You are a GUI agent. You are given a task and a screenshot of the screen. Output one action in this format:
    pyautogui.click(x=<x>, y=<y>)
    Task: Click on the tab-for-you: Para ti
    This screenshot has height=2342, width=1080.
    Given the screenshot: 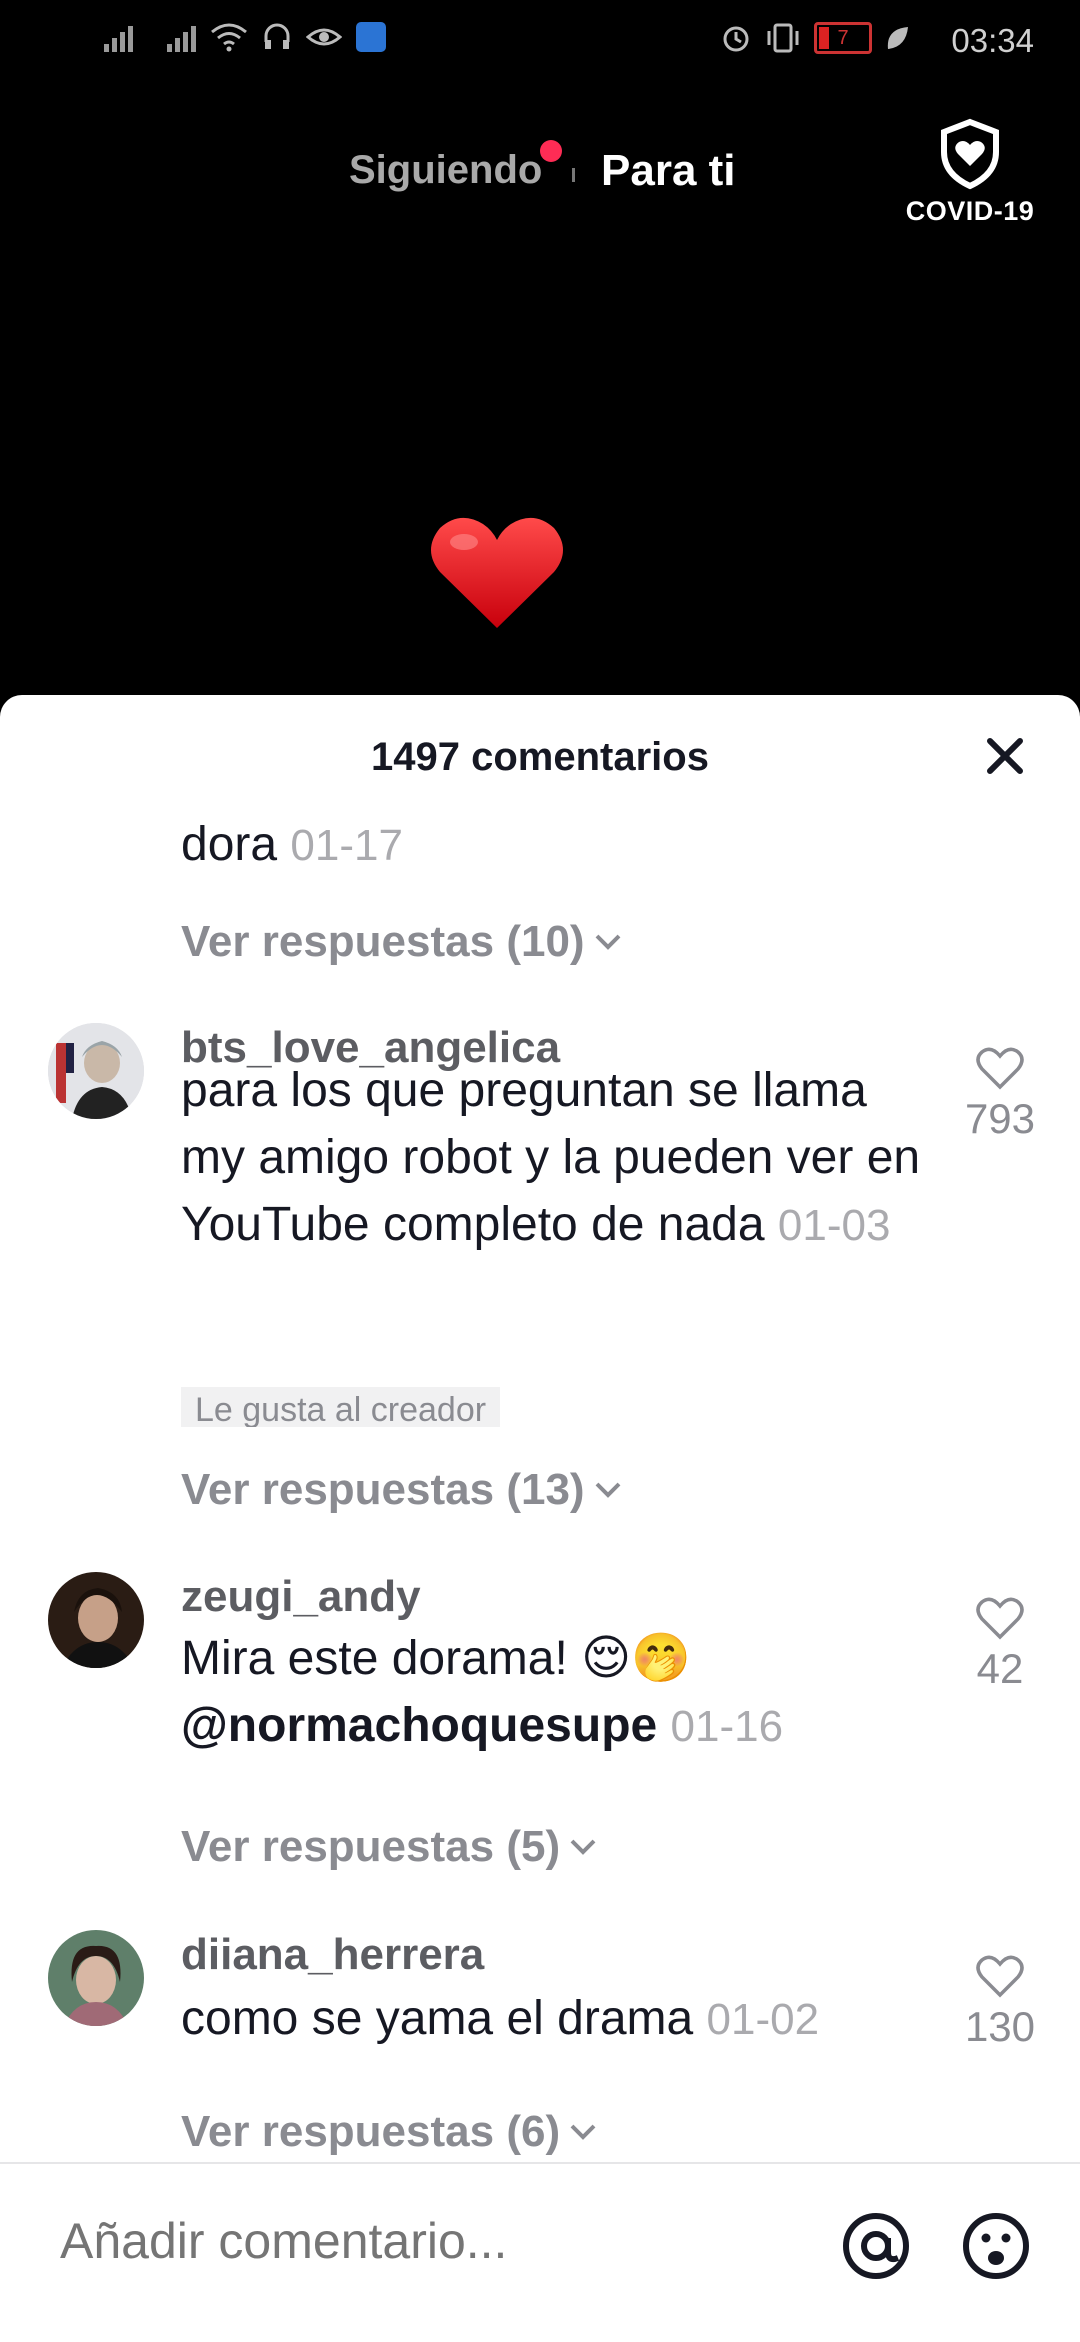 What is the action you would take?
    pyautogui.click(x=668, y=171)
    